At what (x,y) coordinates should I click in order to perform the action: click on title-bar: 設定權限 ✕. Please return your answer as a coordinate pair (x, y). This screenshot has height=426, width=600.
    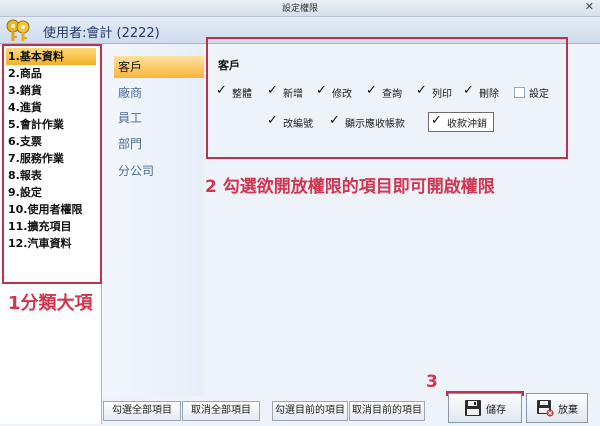
    Looking at the image, I should click on (300, 8).